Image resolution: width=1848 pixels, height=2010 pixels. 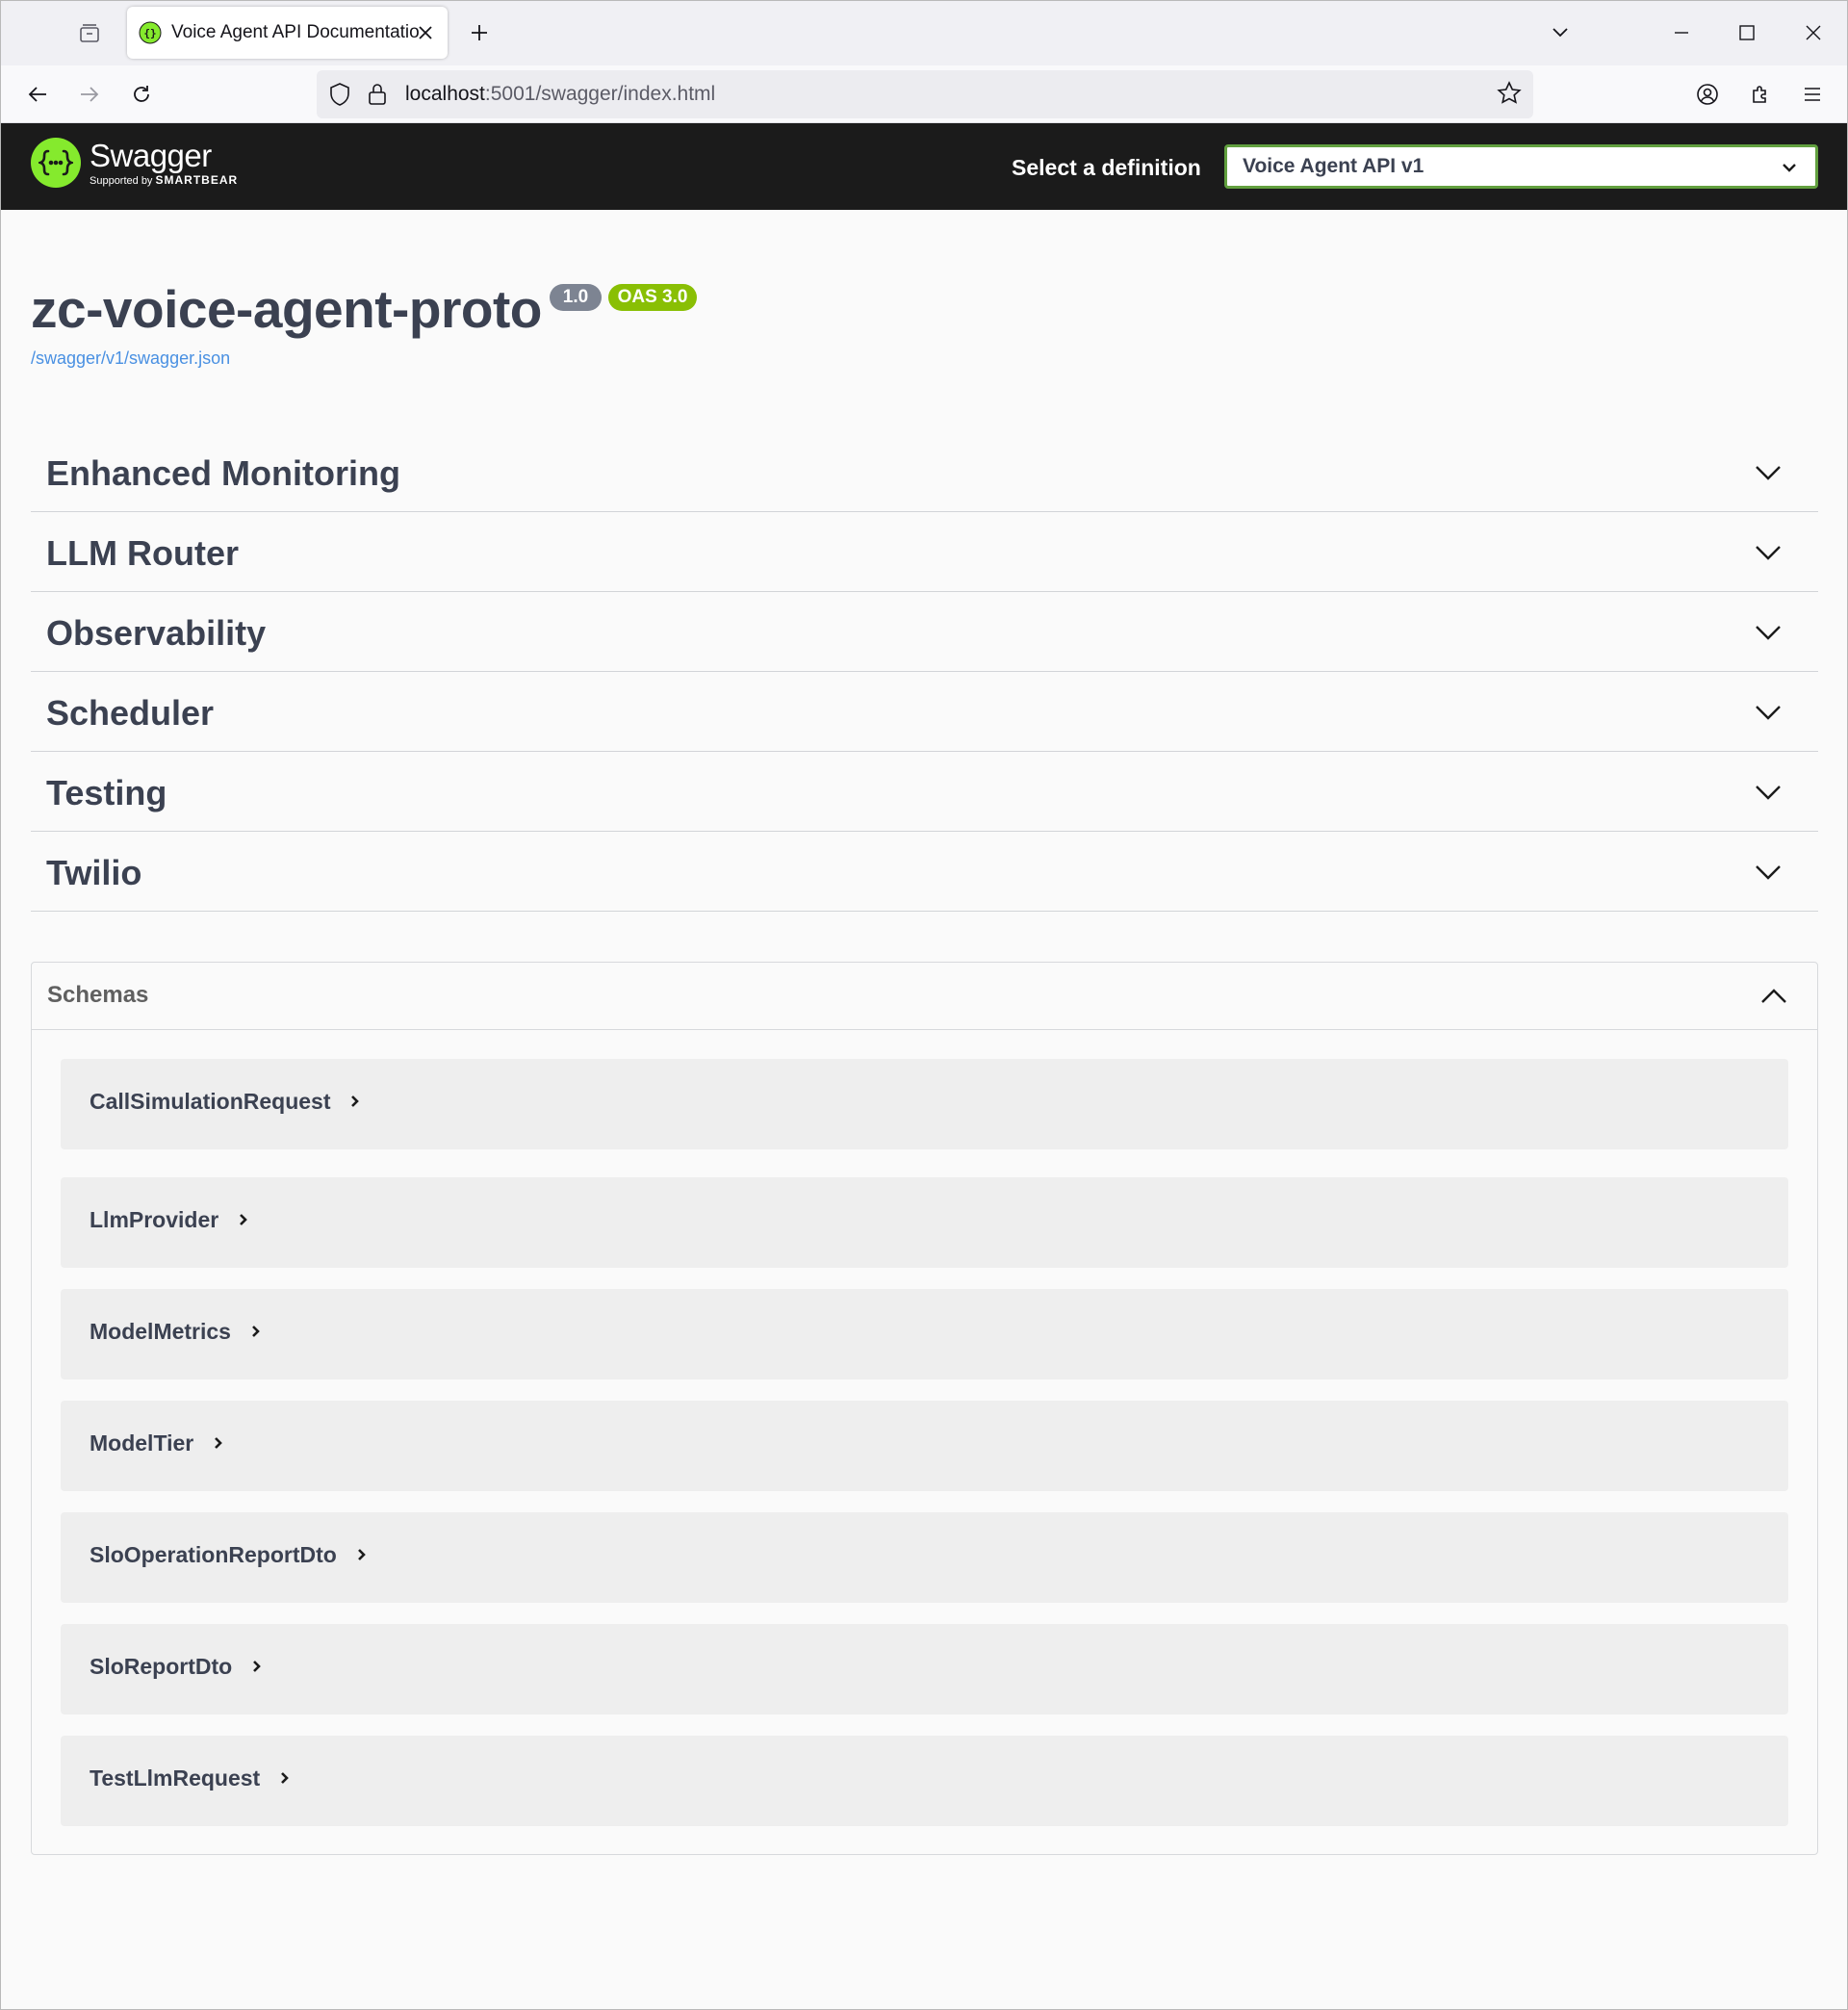 I want to click on swagger-logo: Swagger Supported by SMARTBEAR, so click(x=134, y=163).